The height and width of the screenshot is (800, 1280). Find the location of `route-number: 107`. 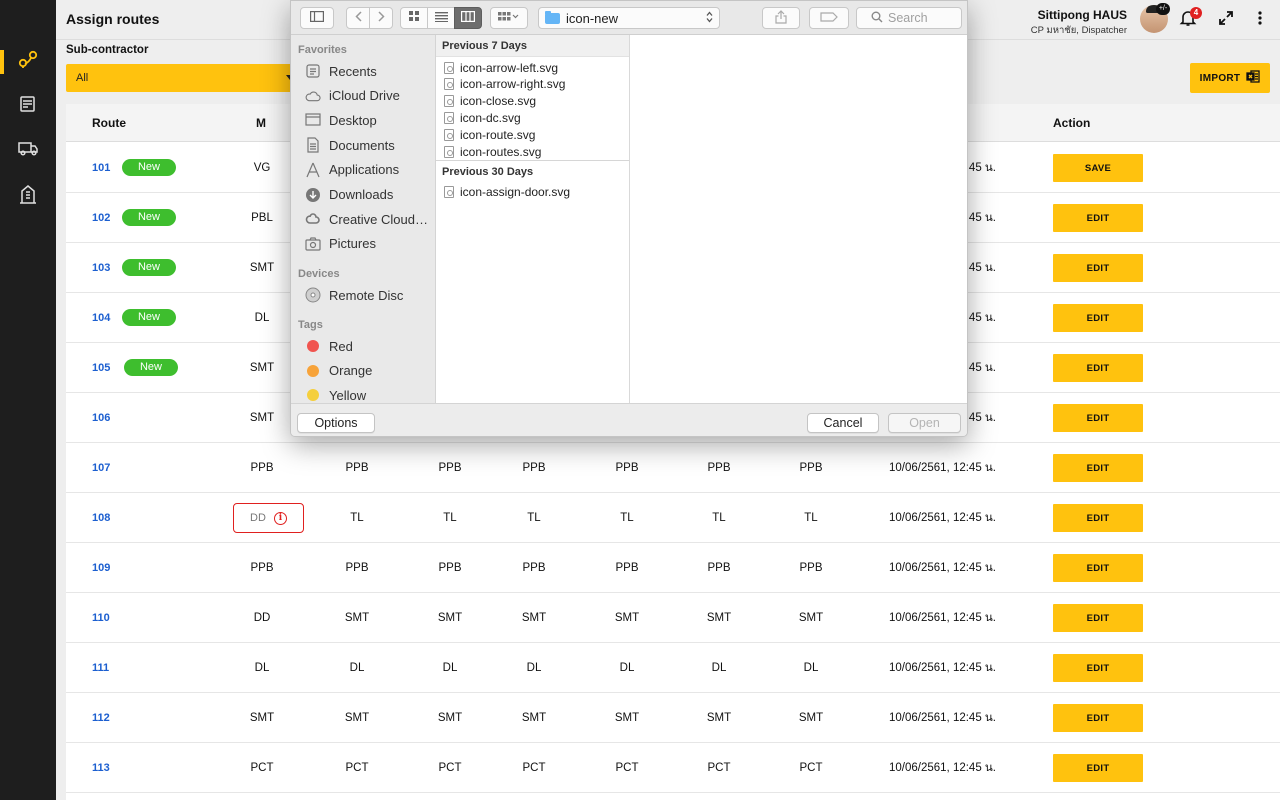

route-number: 107 is located at coordinates (101, 468).